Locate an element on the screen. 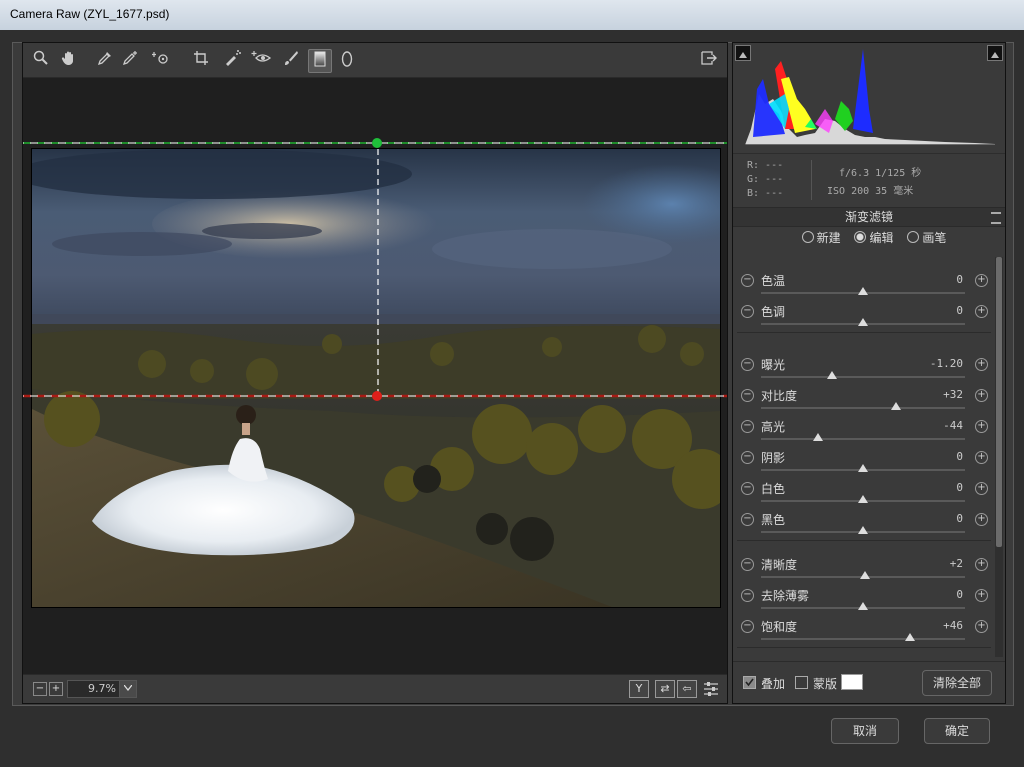 Image resolution: width=1024 pixels, height=767 pixels. crop-icon is located at coordinates (201, 60).